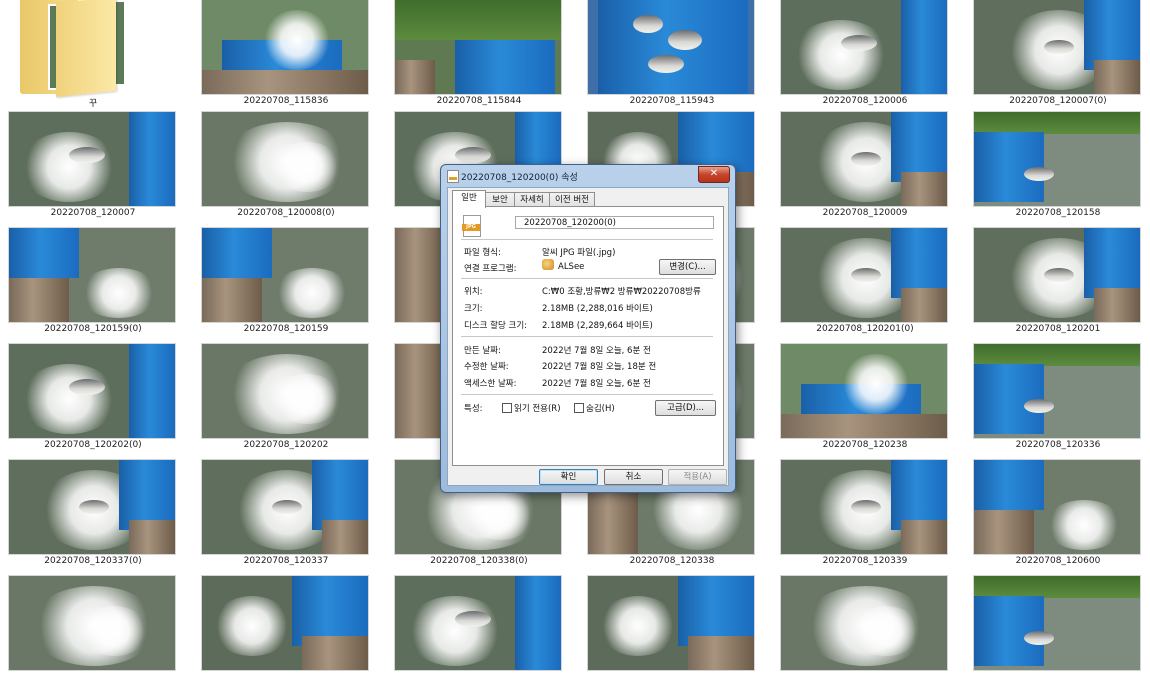  I want to click on thumbnail-tile: 20220708_120009, so click(865, 169).